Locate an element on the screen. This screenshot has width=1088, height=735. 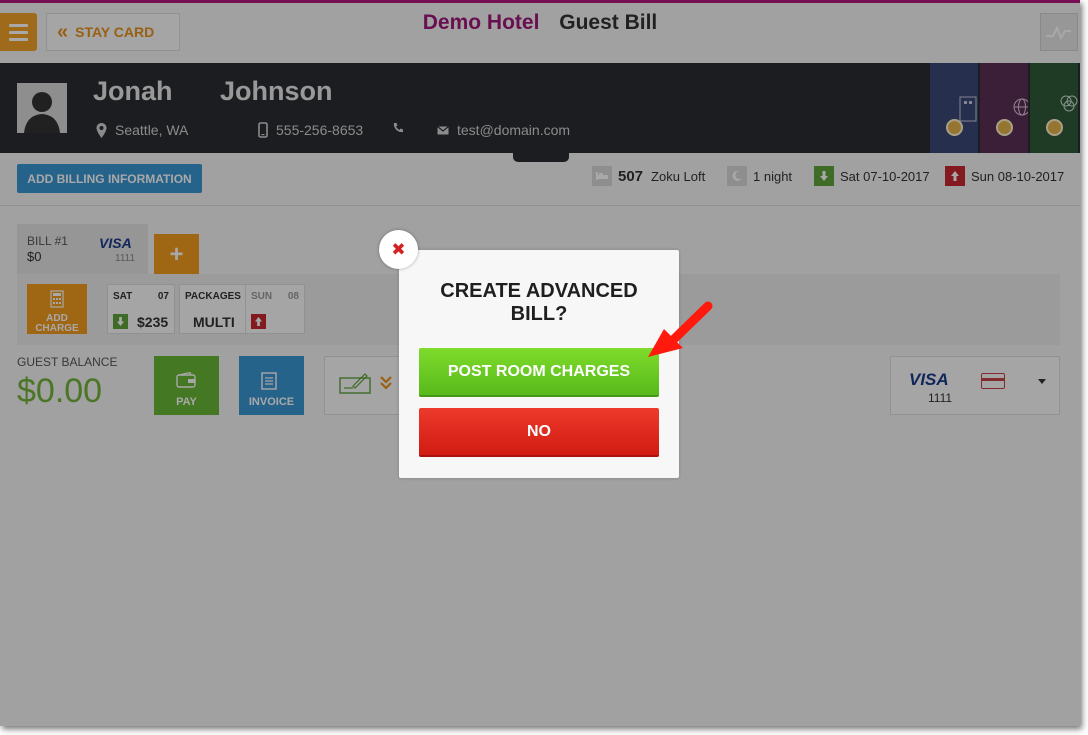
post-room-charges-button: POST ROOM CHARGES is located at coordinates (539, 372).